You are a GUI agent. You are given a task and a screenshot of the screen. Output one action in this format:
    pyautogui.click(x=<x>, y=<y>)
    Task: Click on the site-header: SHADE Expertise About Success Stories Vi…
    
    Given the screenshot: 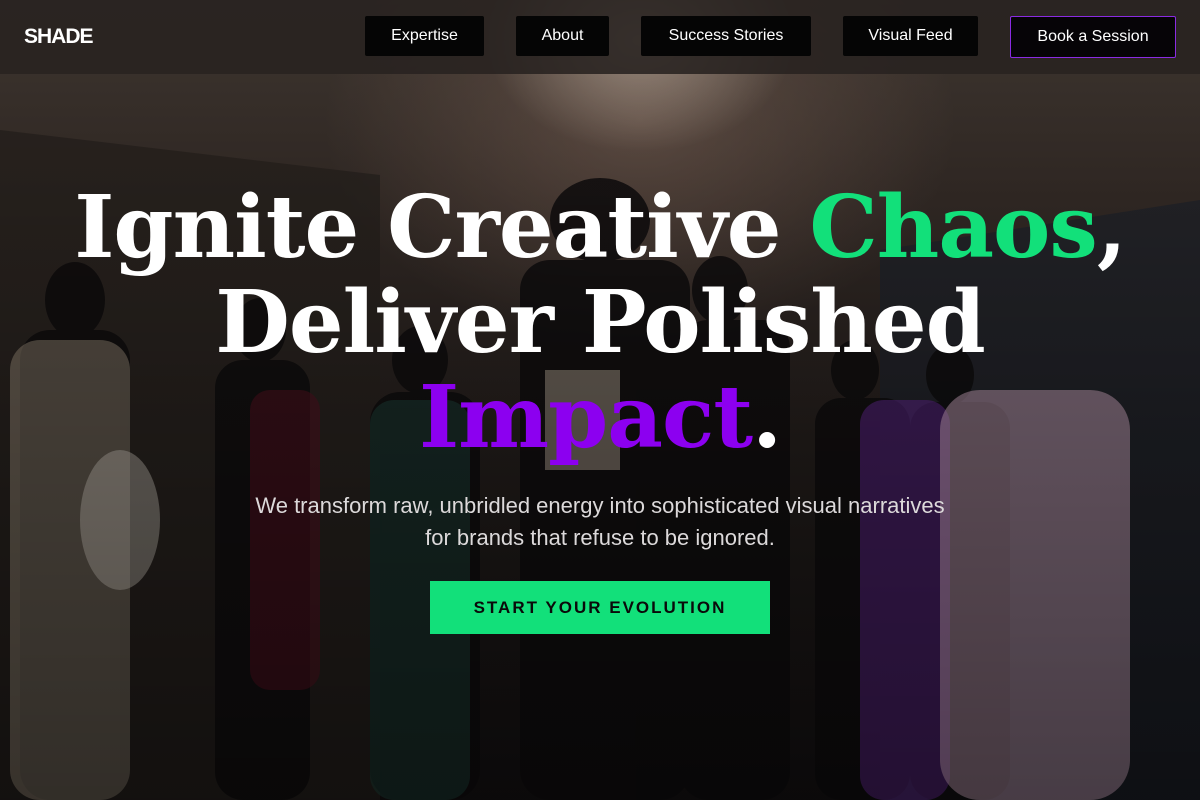 What is the action you would take?
    pyautogui.click(x=600, y=37)
    